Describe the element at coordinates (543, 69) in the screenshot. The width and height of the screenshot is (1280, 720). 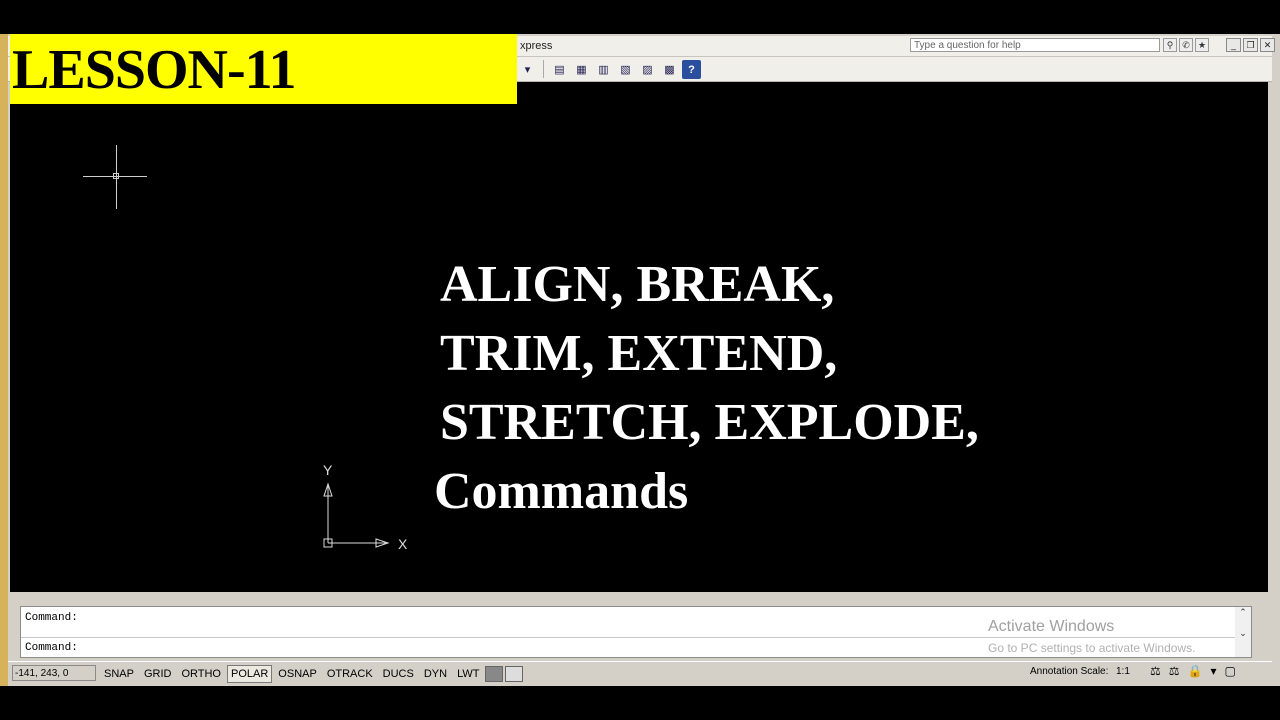
I see `toolbar-separator` at that location.